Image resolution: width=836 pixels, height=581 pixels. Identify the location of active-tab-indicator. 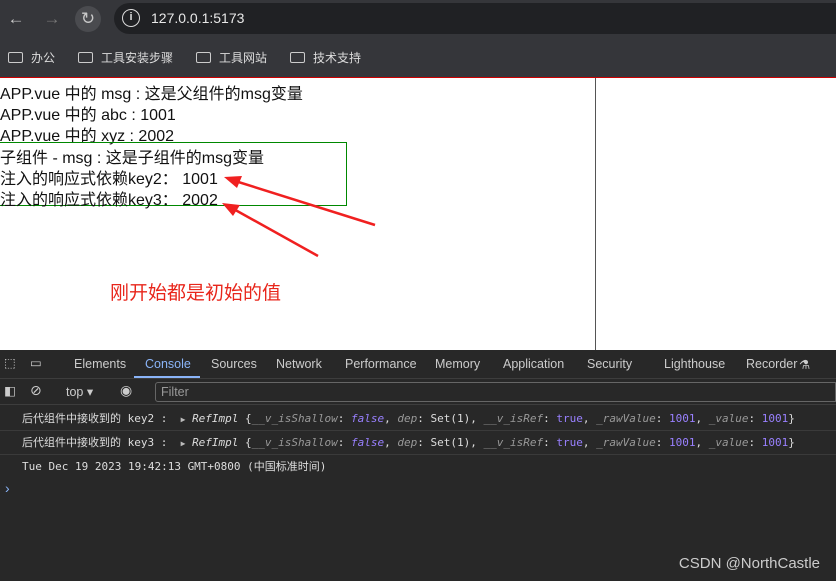
(167, 377).